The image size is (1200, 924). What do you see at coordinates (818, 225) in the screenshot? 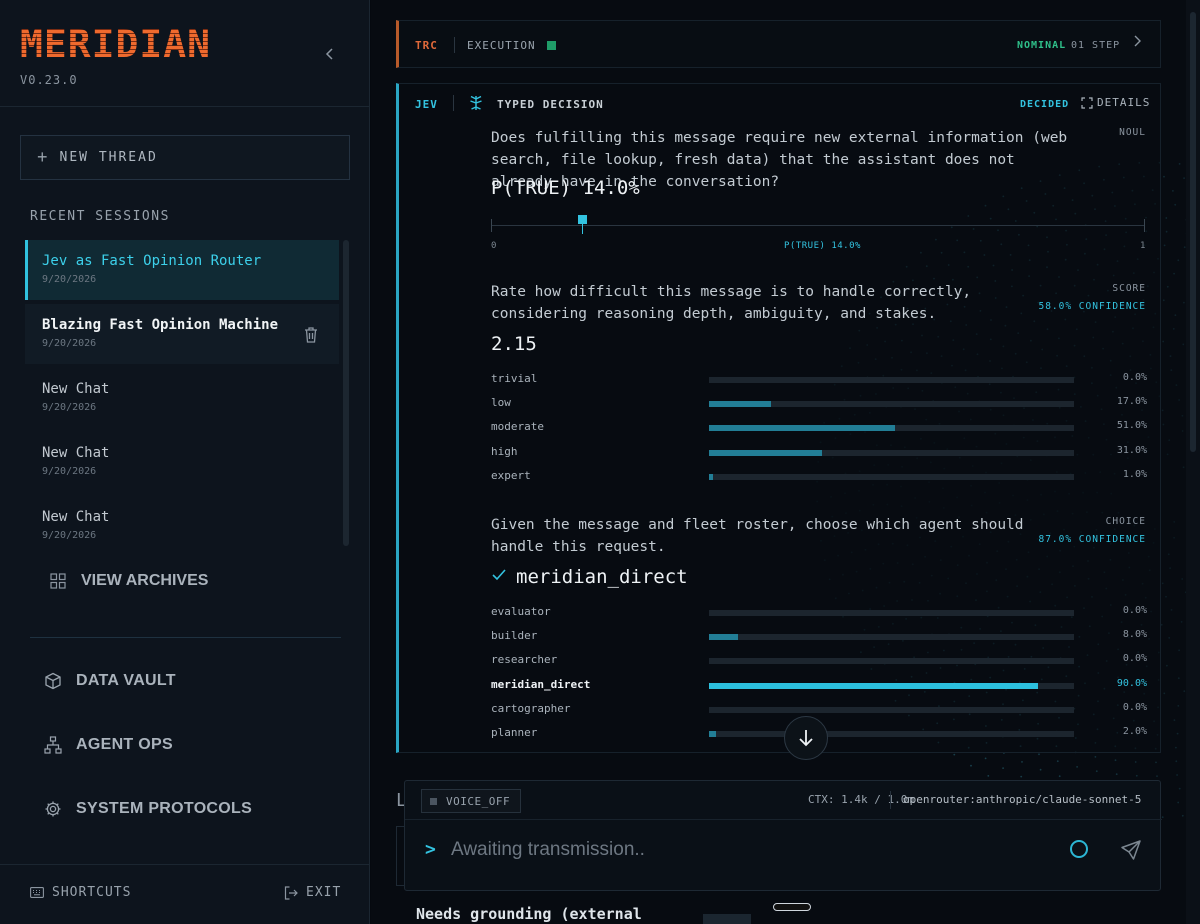
I see `probability-track` at bounding box center [818, 225].